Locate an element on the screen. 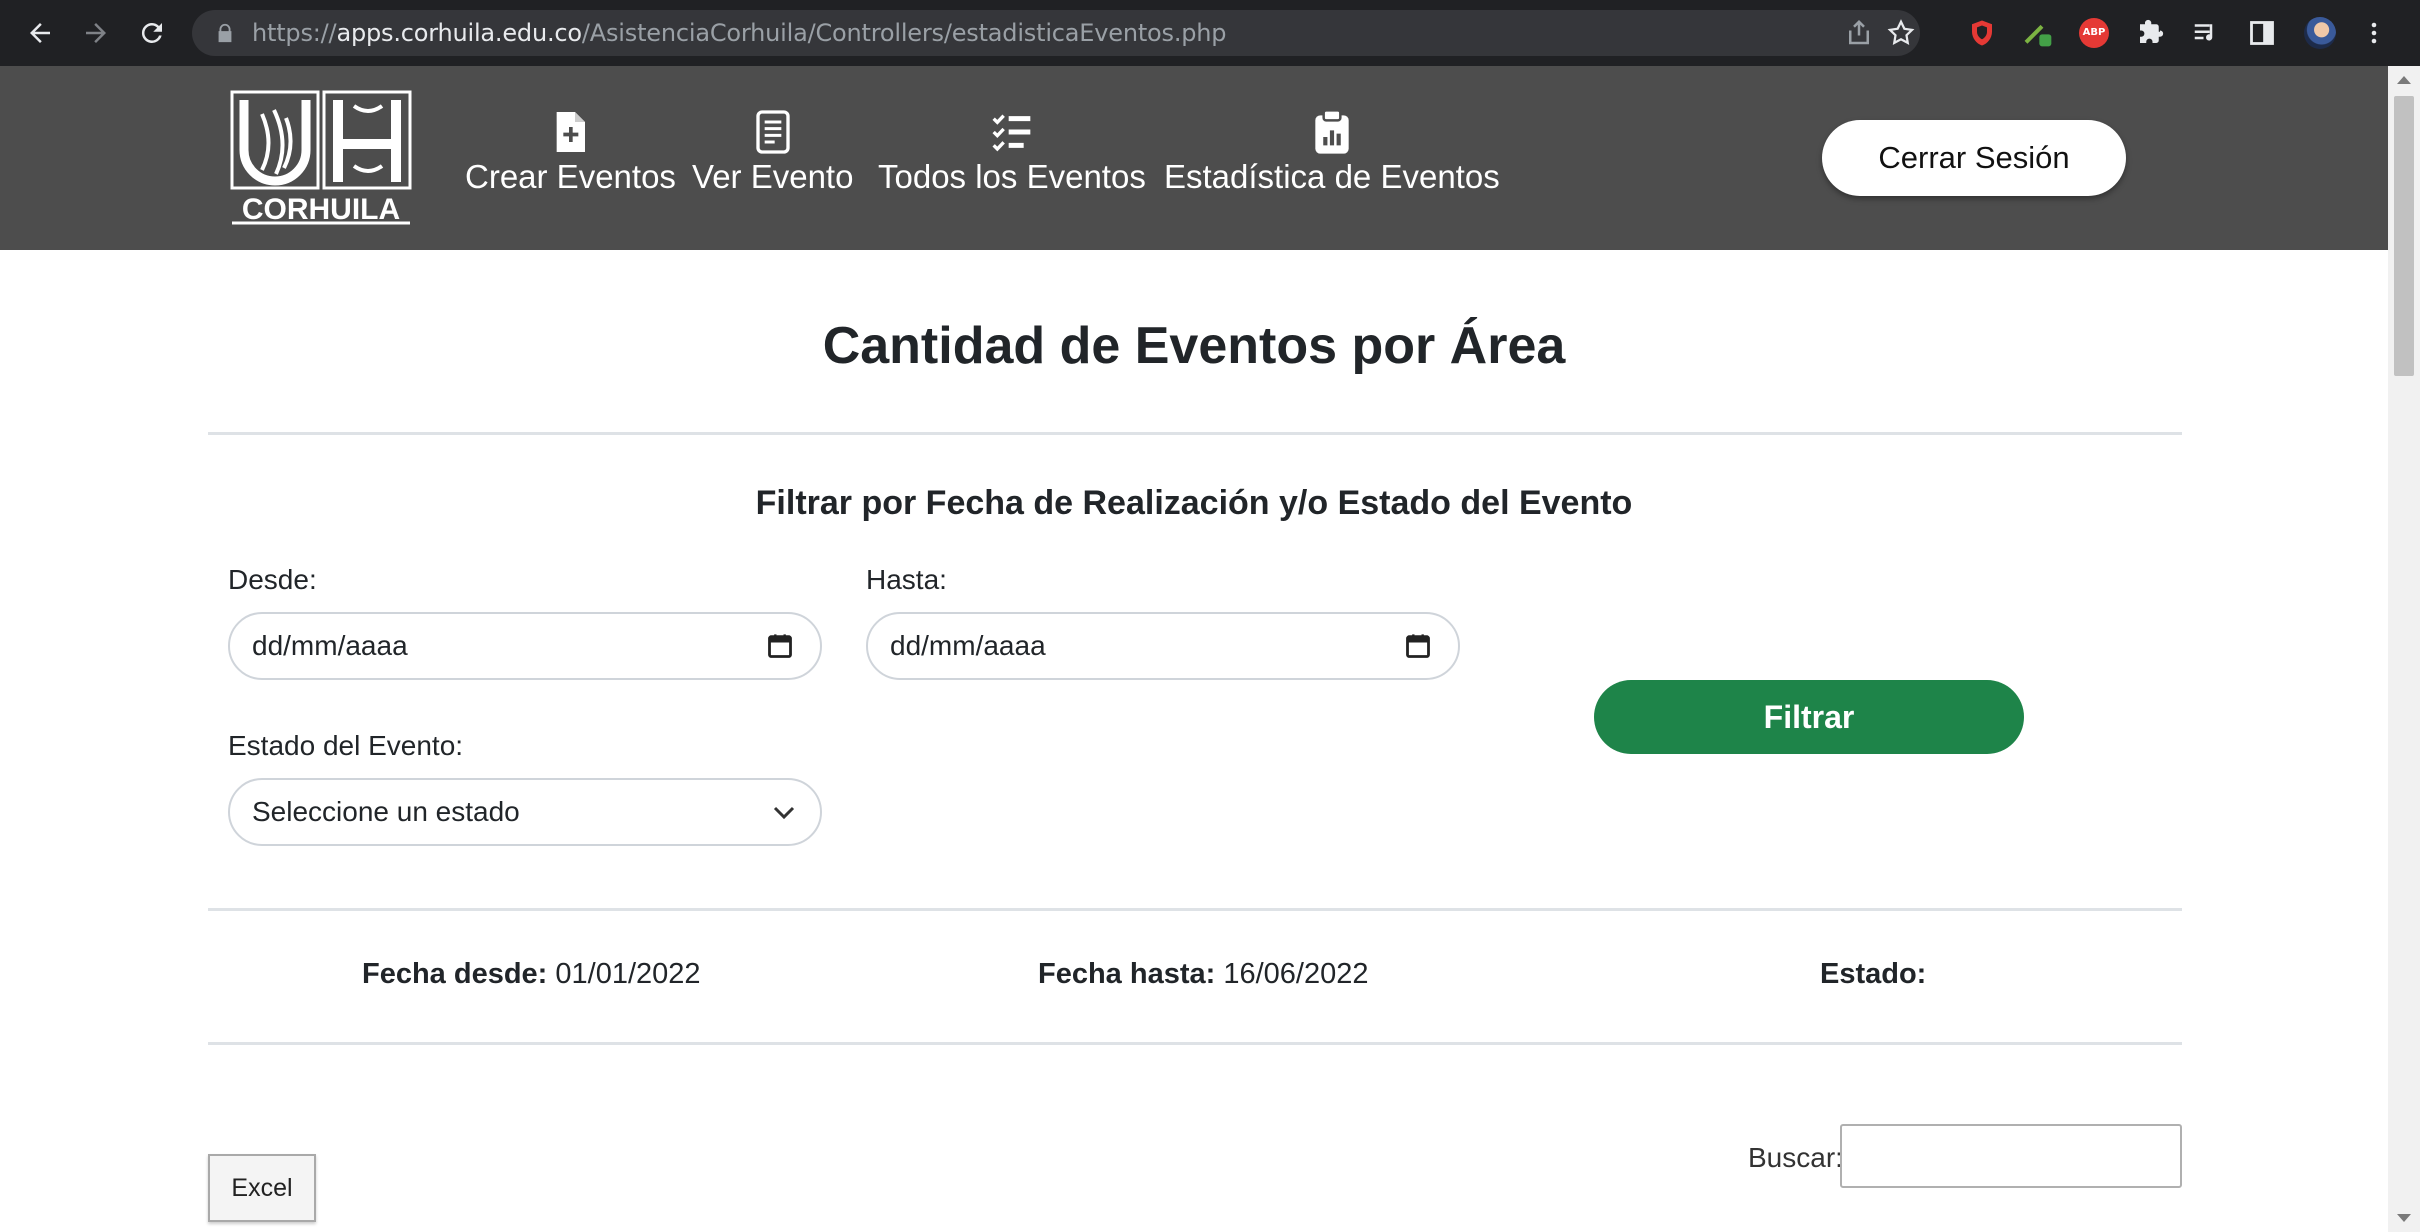 This screenshot has height=1232, width=2420. browser-menu-button is located at coordinates (2374, 33).